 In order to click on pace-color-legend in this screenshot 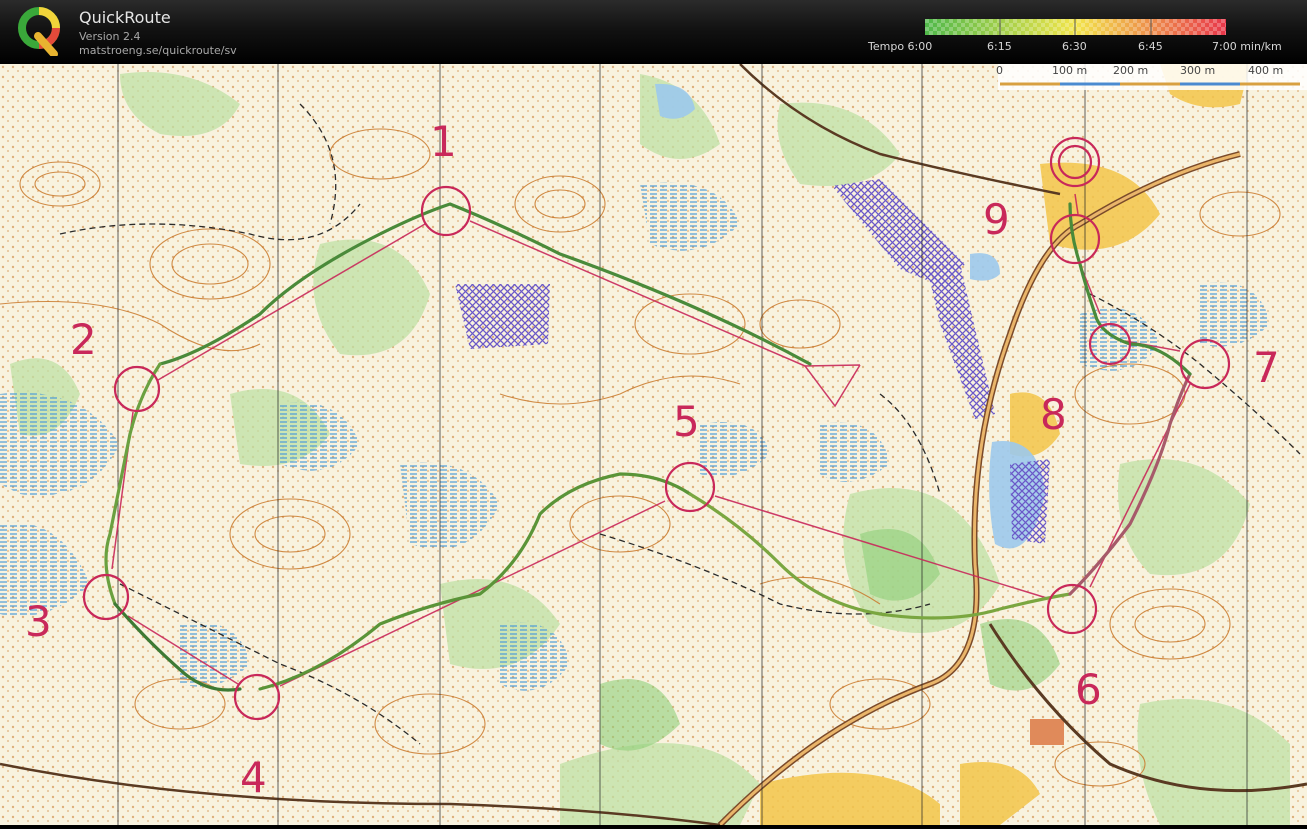, I will do `click(1075, 27)`.